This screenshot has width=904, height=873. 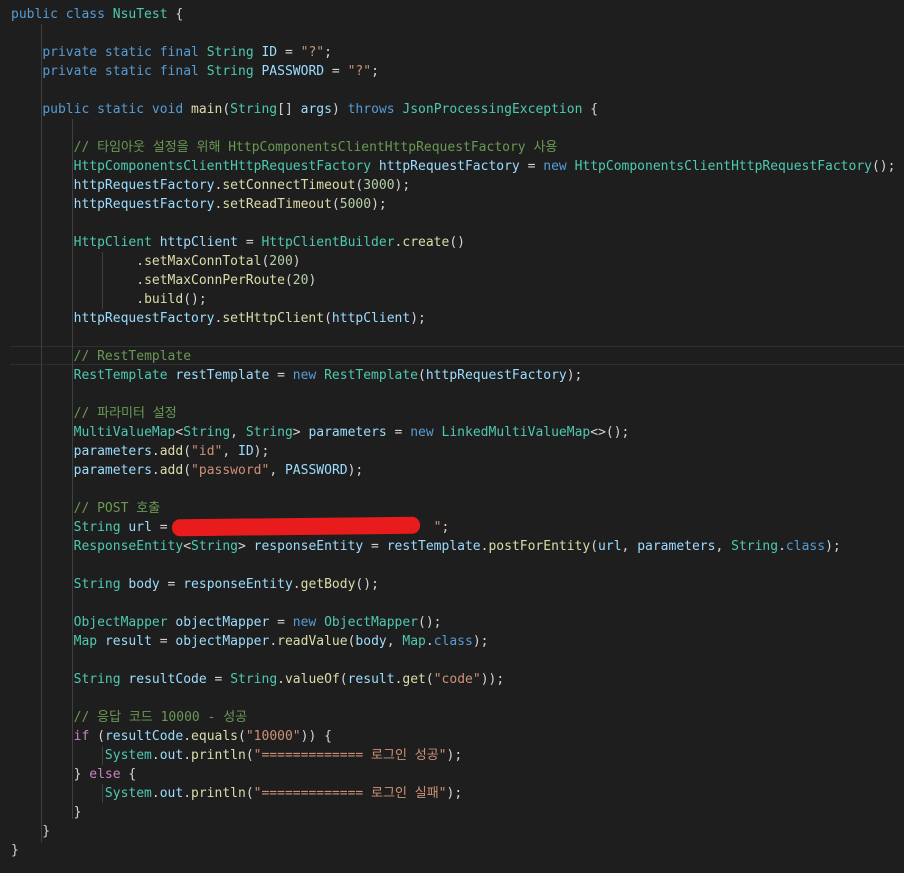 I want to click on code-line: // POST 호출, so click(x=86, y=508).